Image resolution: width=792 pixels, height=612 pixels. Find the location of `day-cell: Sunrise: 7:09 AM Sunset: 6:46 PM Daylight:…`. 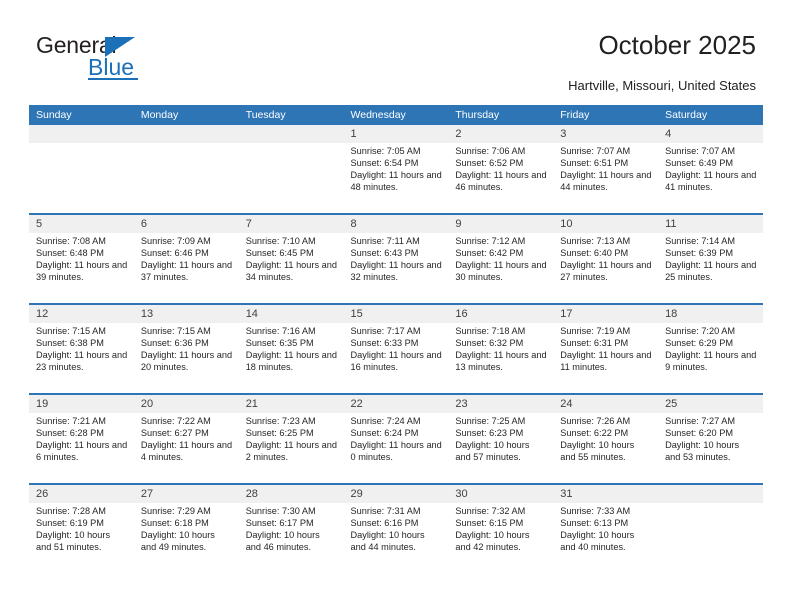

day-cell: Sunrise: 7:09 AM Sunset: 6:46 PM Daylight:… is located at coordinates (186, 268).